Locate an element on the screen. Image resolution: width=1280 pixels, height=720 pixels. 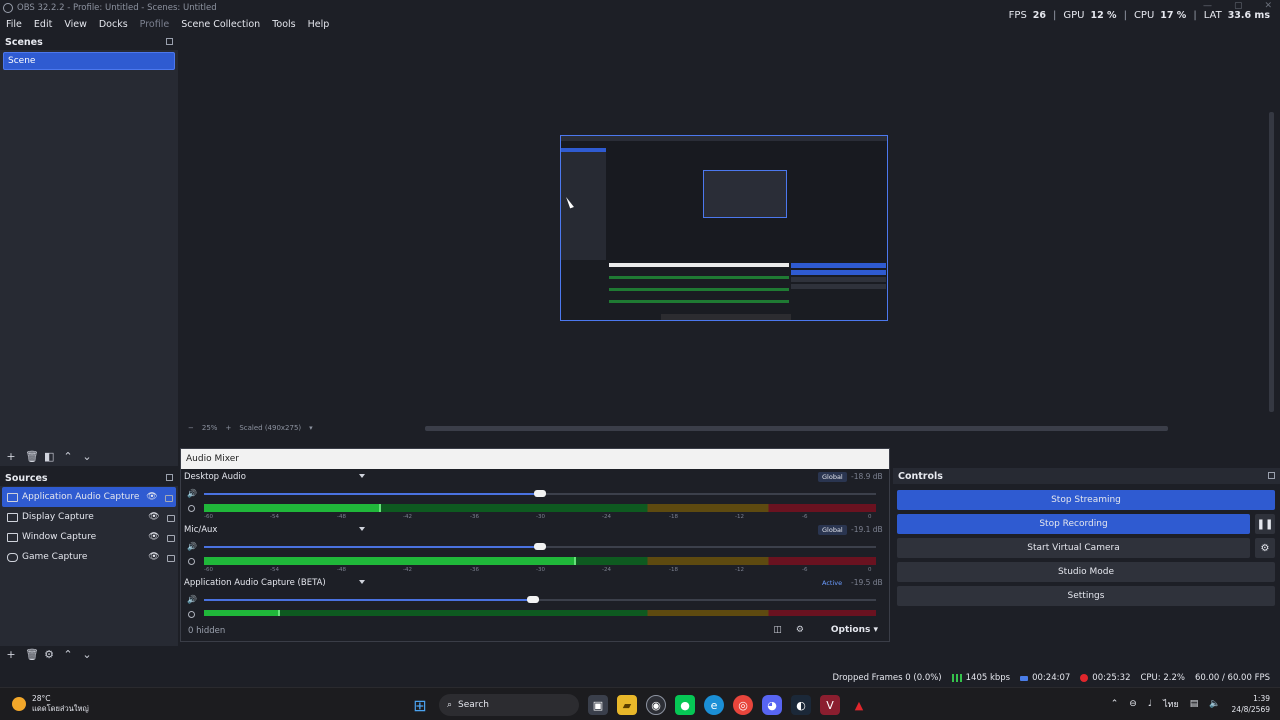
menu-profile: Profile is located at coordinates (155, 24).